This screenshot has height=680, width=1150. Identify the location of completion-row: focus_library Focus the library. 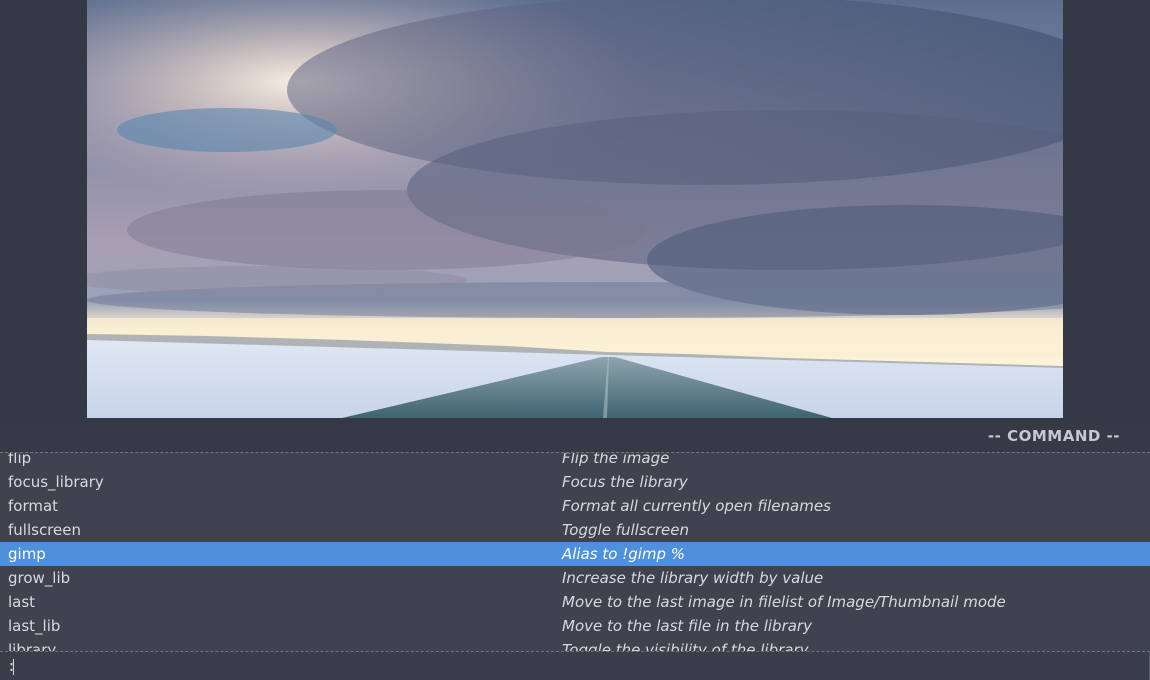
(575, 482).